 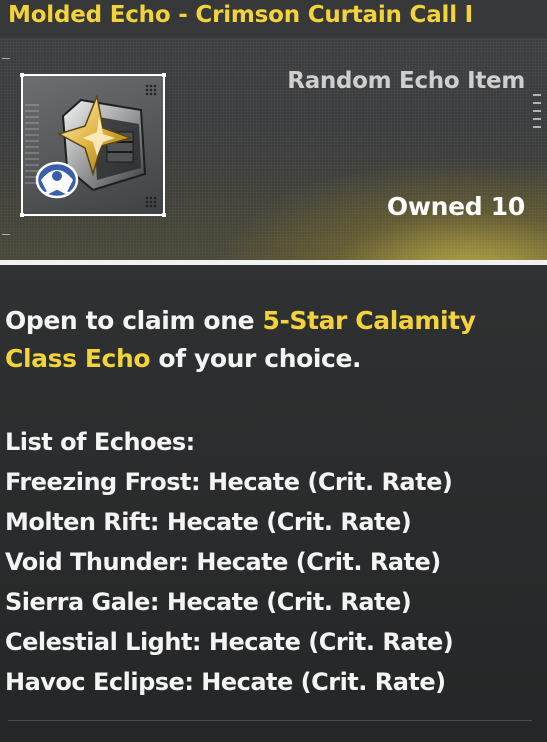 I want to click on bottom-divider, so click(x=270, y=720).